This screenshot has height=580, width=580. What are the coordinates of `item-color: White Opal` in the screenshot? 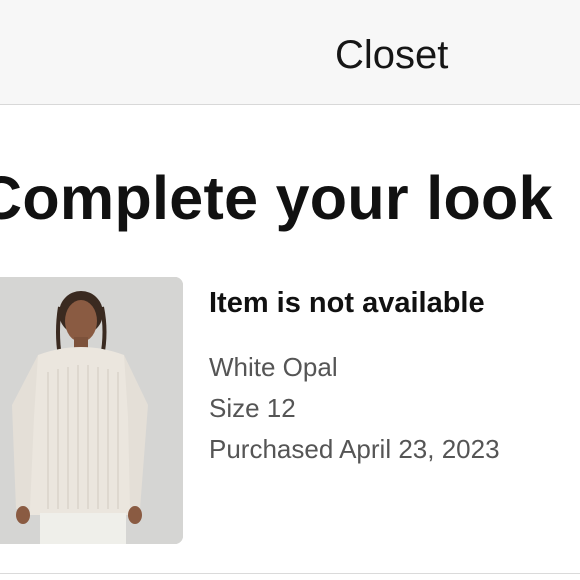 It's located at (273, 367).